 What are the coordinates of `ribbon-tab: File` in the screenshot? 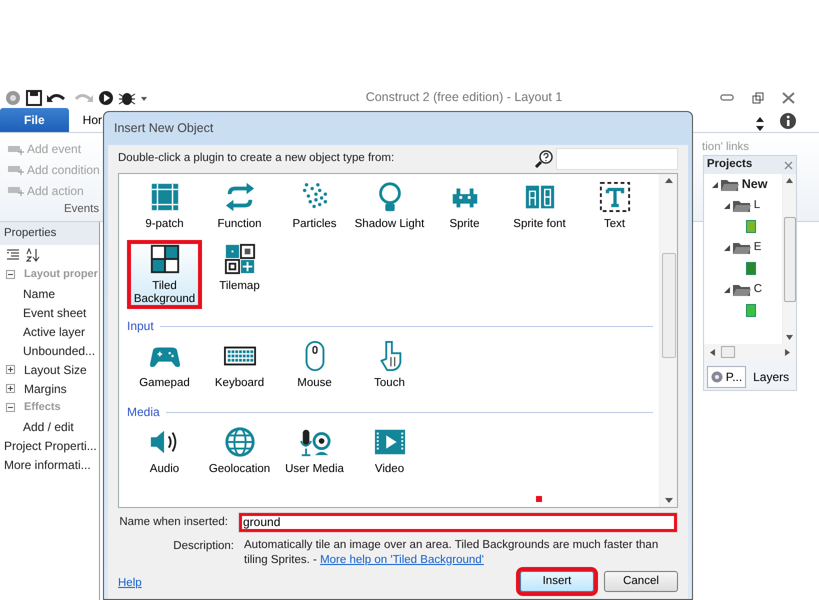 It's located at (34, 120).